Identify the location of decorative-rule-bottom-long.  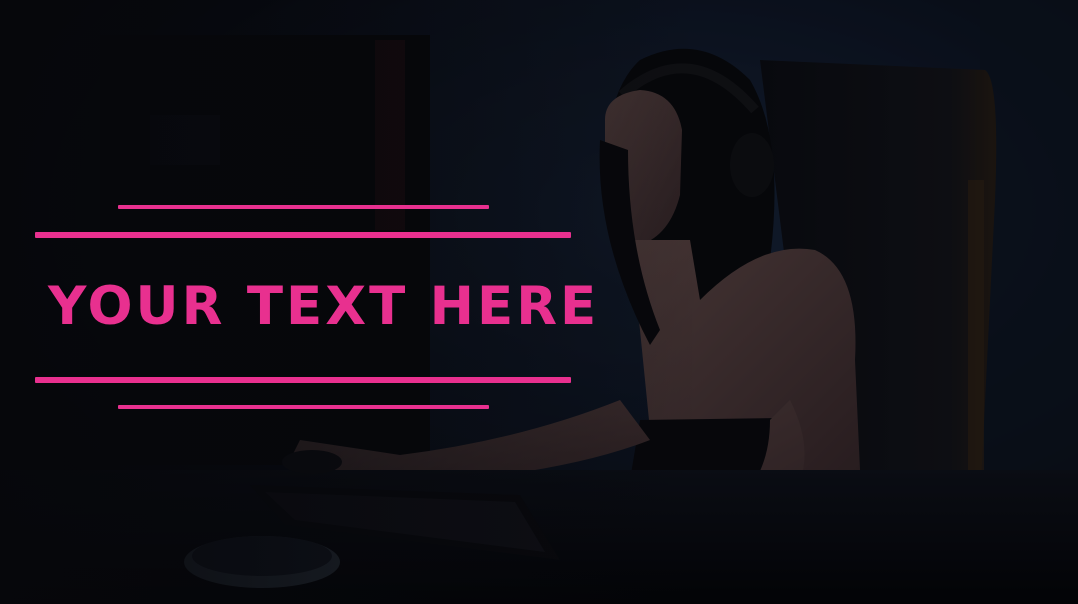
(303, 380).